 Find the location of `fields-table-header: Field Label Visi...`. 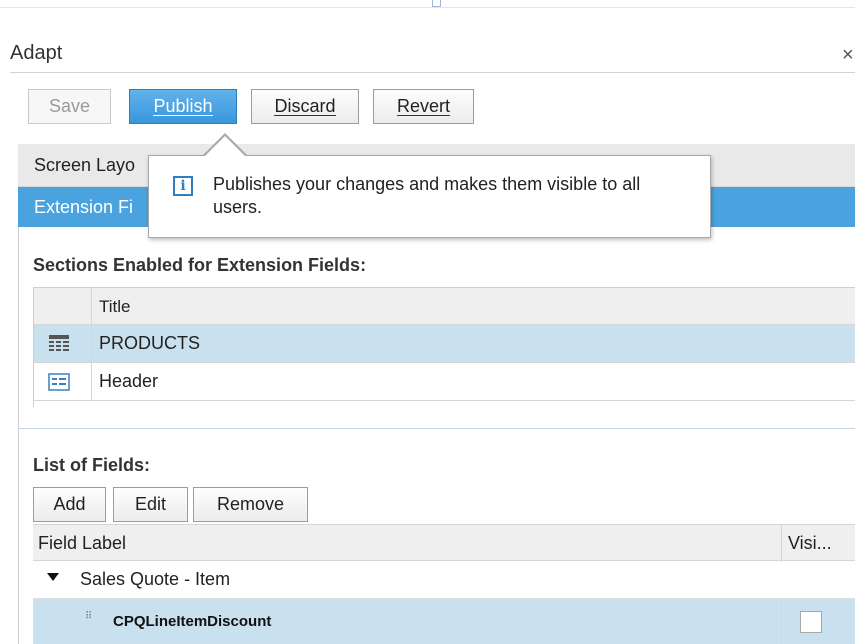

fields-table-header: Field Label Visi... is located at coordinates (444, 543).